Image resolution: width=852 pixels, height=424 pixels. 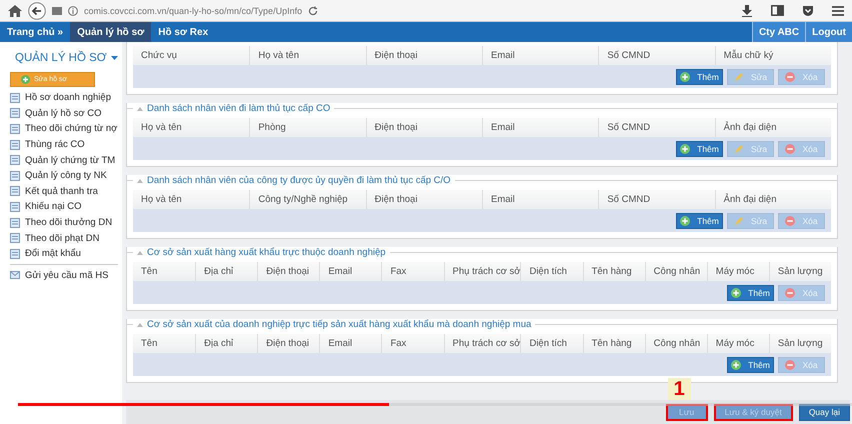 What do you see at coordinates (66, 129) in the screenshot?
I see `sidebar-item: Theo dõi chứng từ nợ` at bounding box center [66, 129].